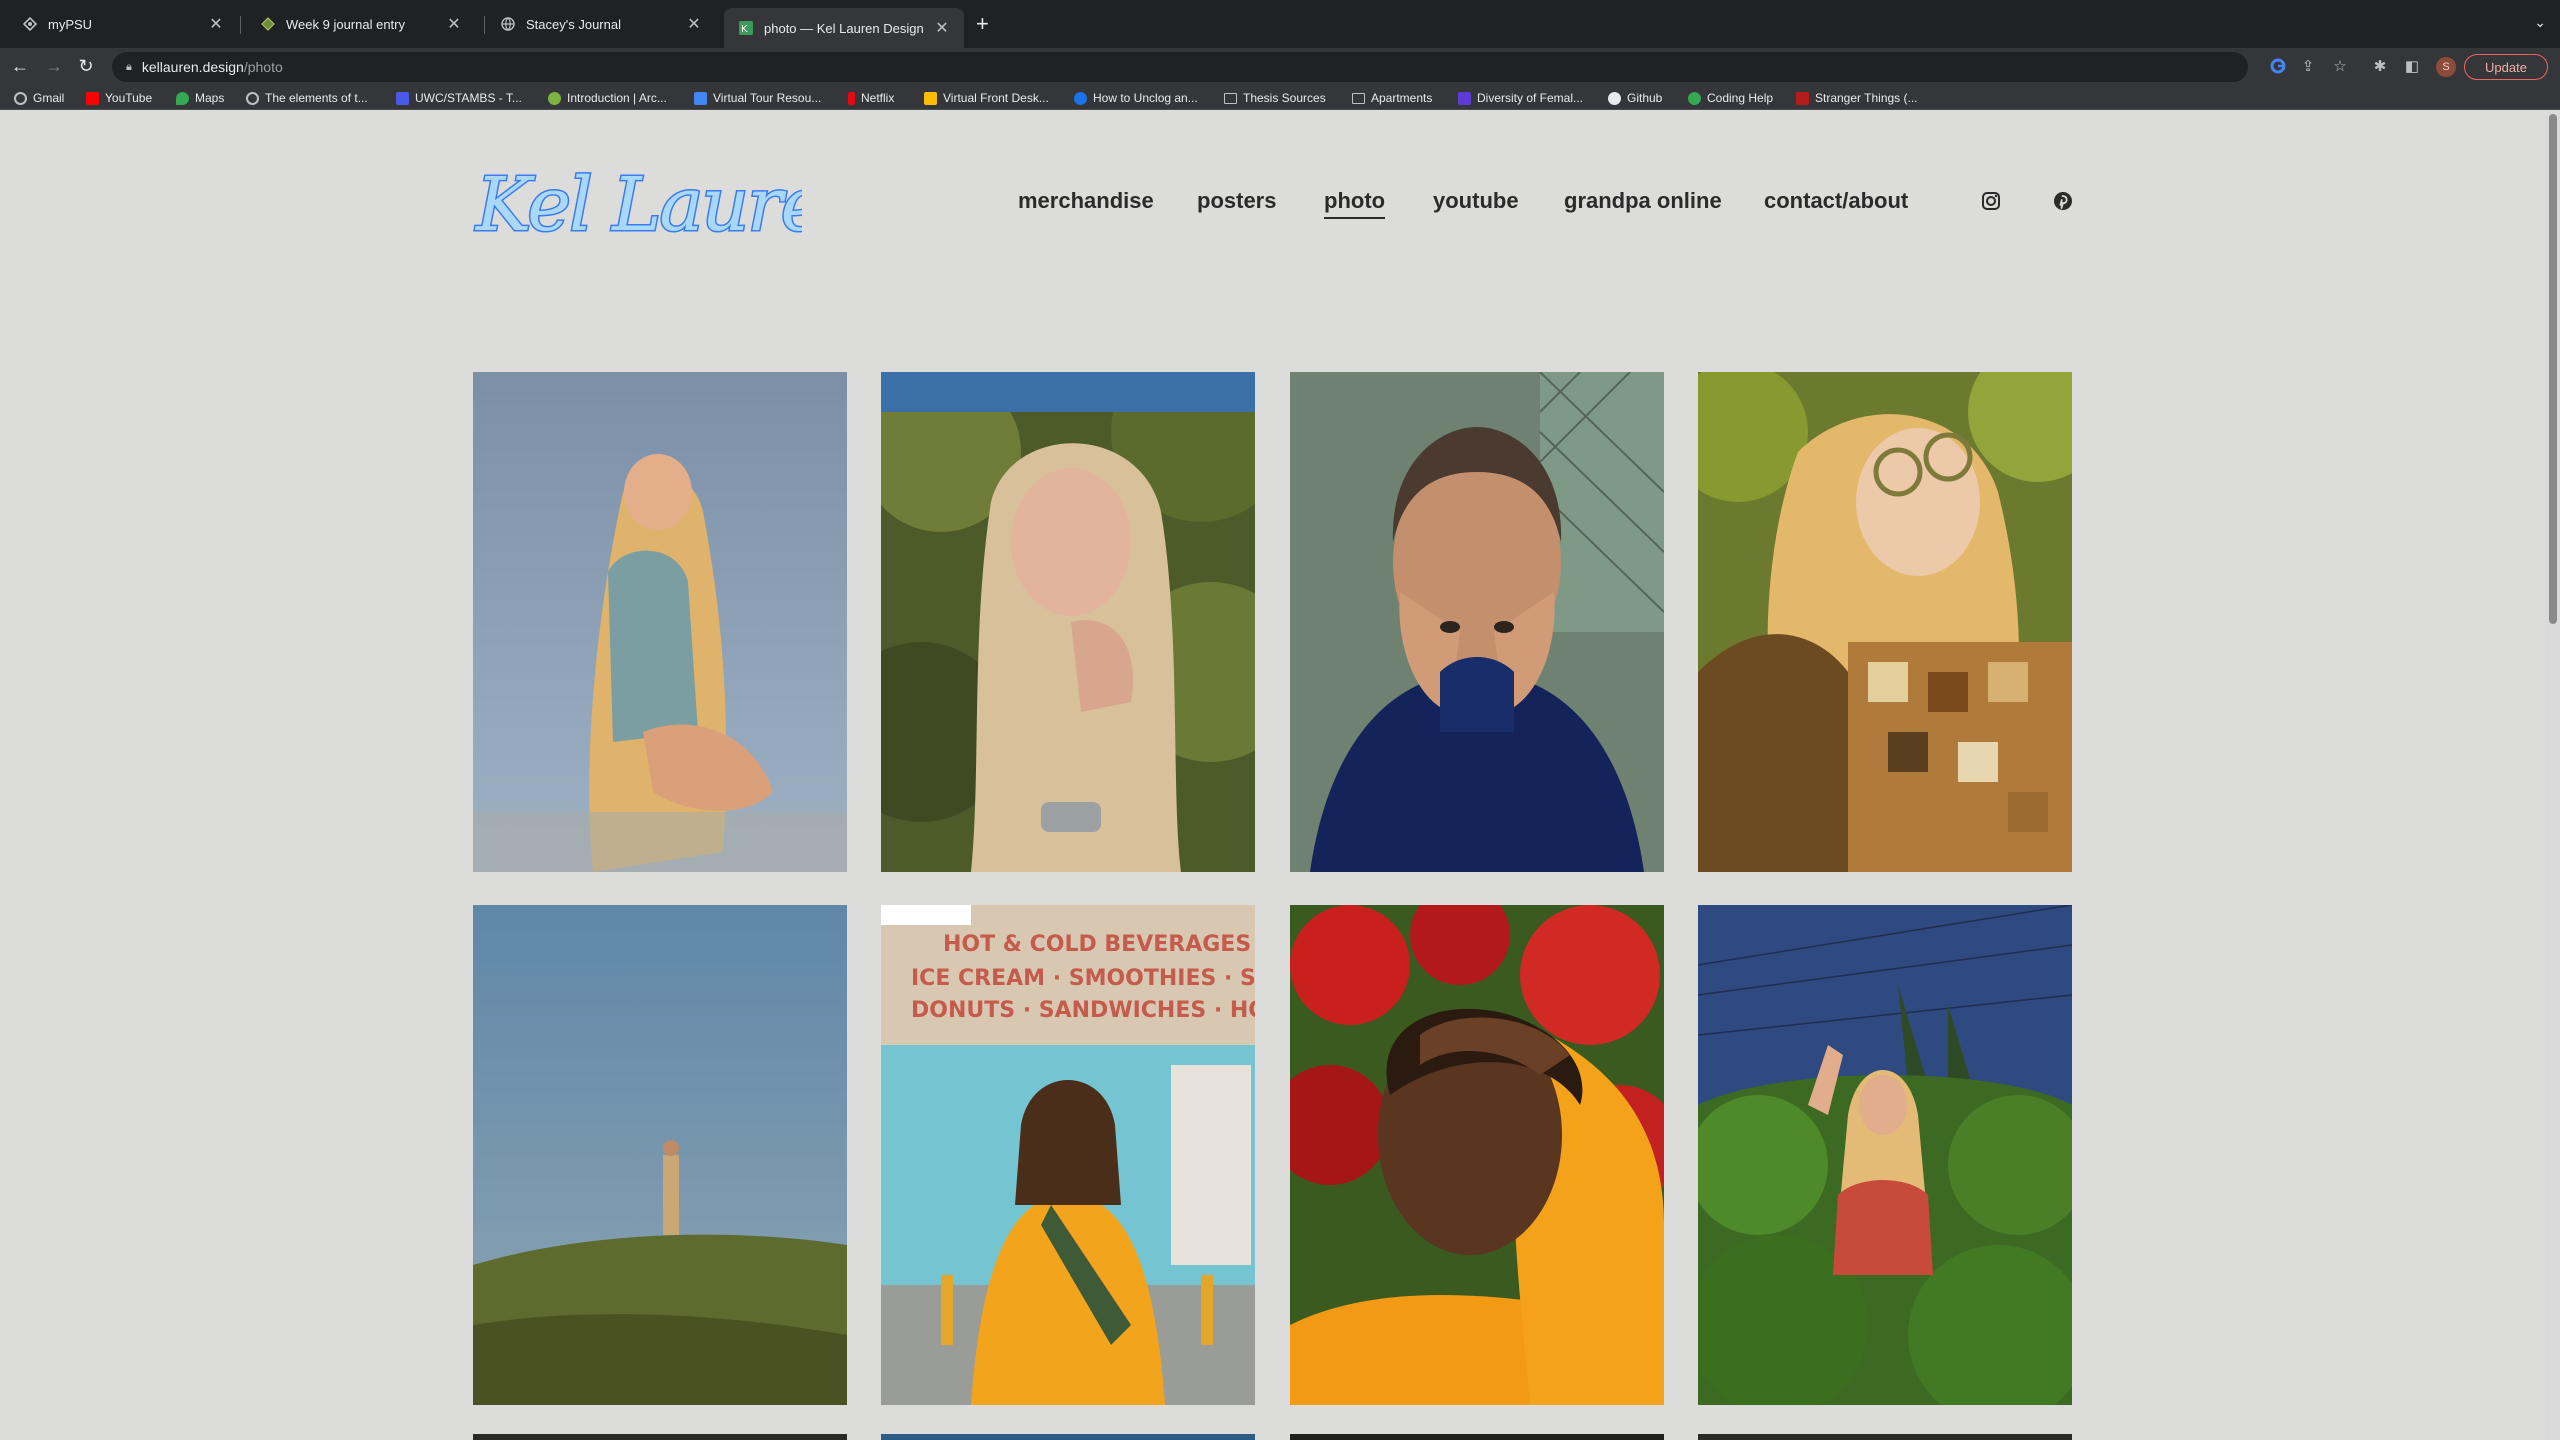 The width and height of the screenshot is (2560, 1440). What do you see at coordinates (182, 98) in the screenshot?
I see `map-pin-icon` at bounding box center [182, 98].